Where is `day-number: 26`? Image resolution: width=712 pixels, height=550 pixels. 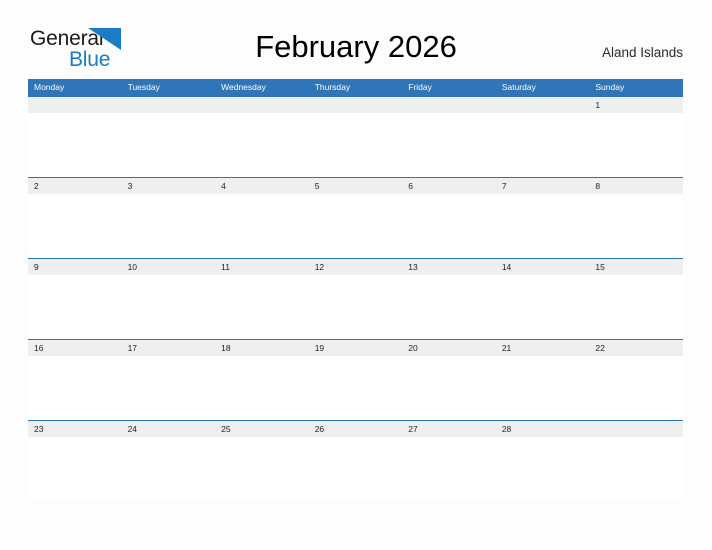 day-number: 26 is located at coordinates (356, 429).